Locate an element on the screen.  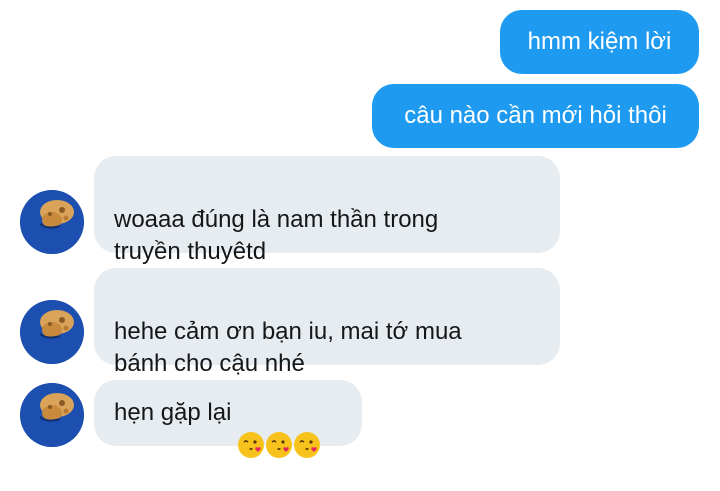
sent-message: câu nào cần mới hỏi thôi is located at coordinates (535, 116).